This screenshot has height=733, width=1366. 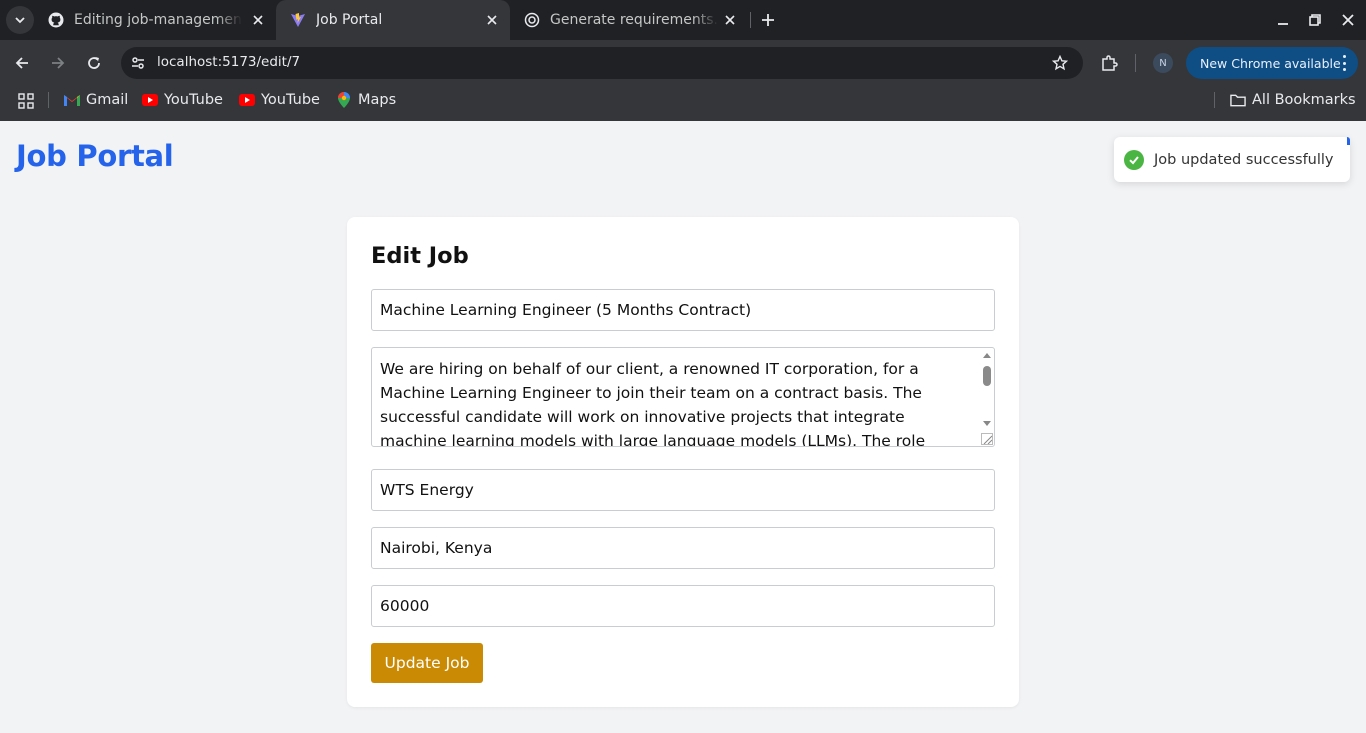 I want to click on tab-github: Editing job-management, so click(x=155, y=20).